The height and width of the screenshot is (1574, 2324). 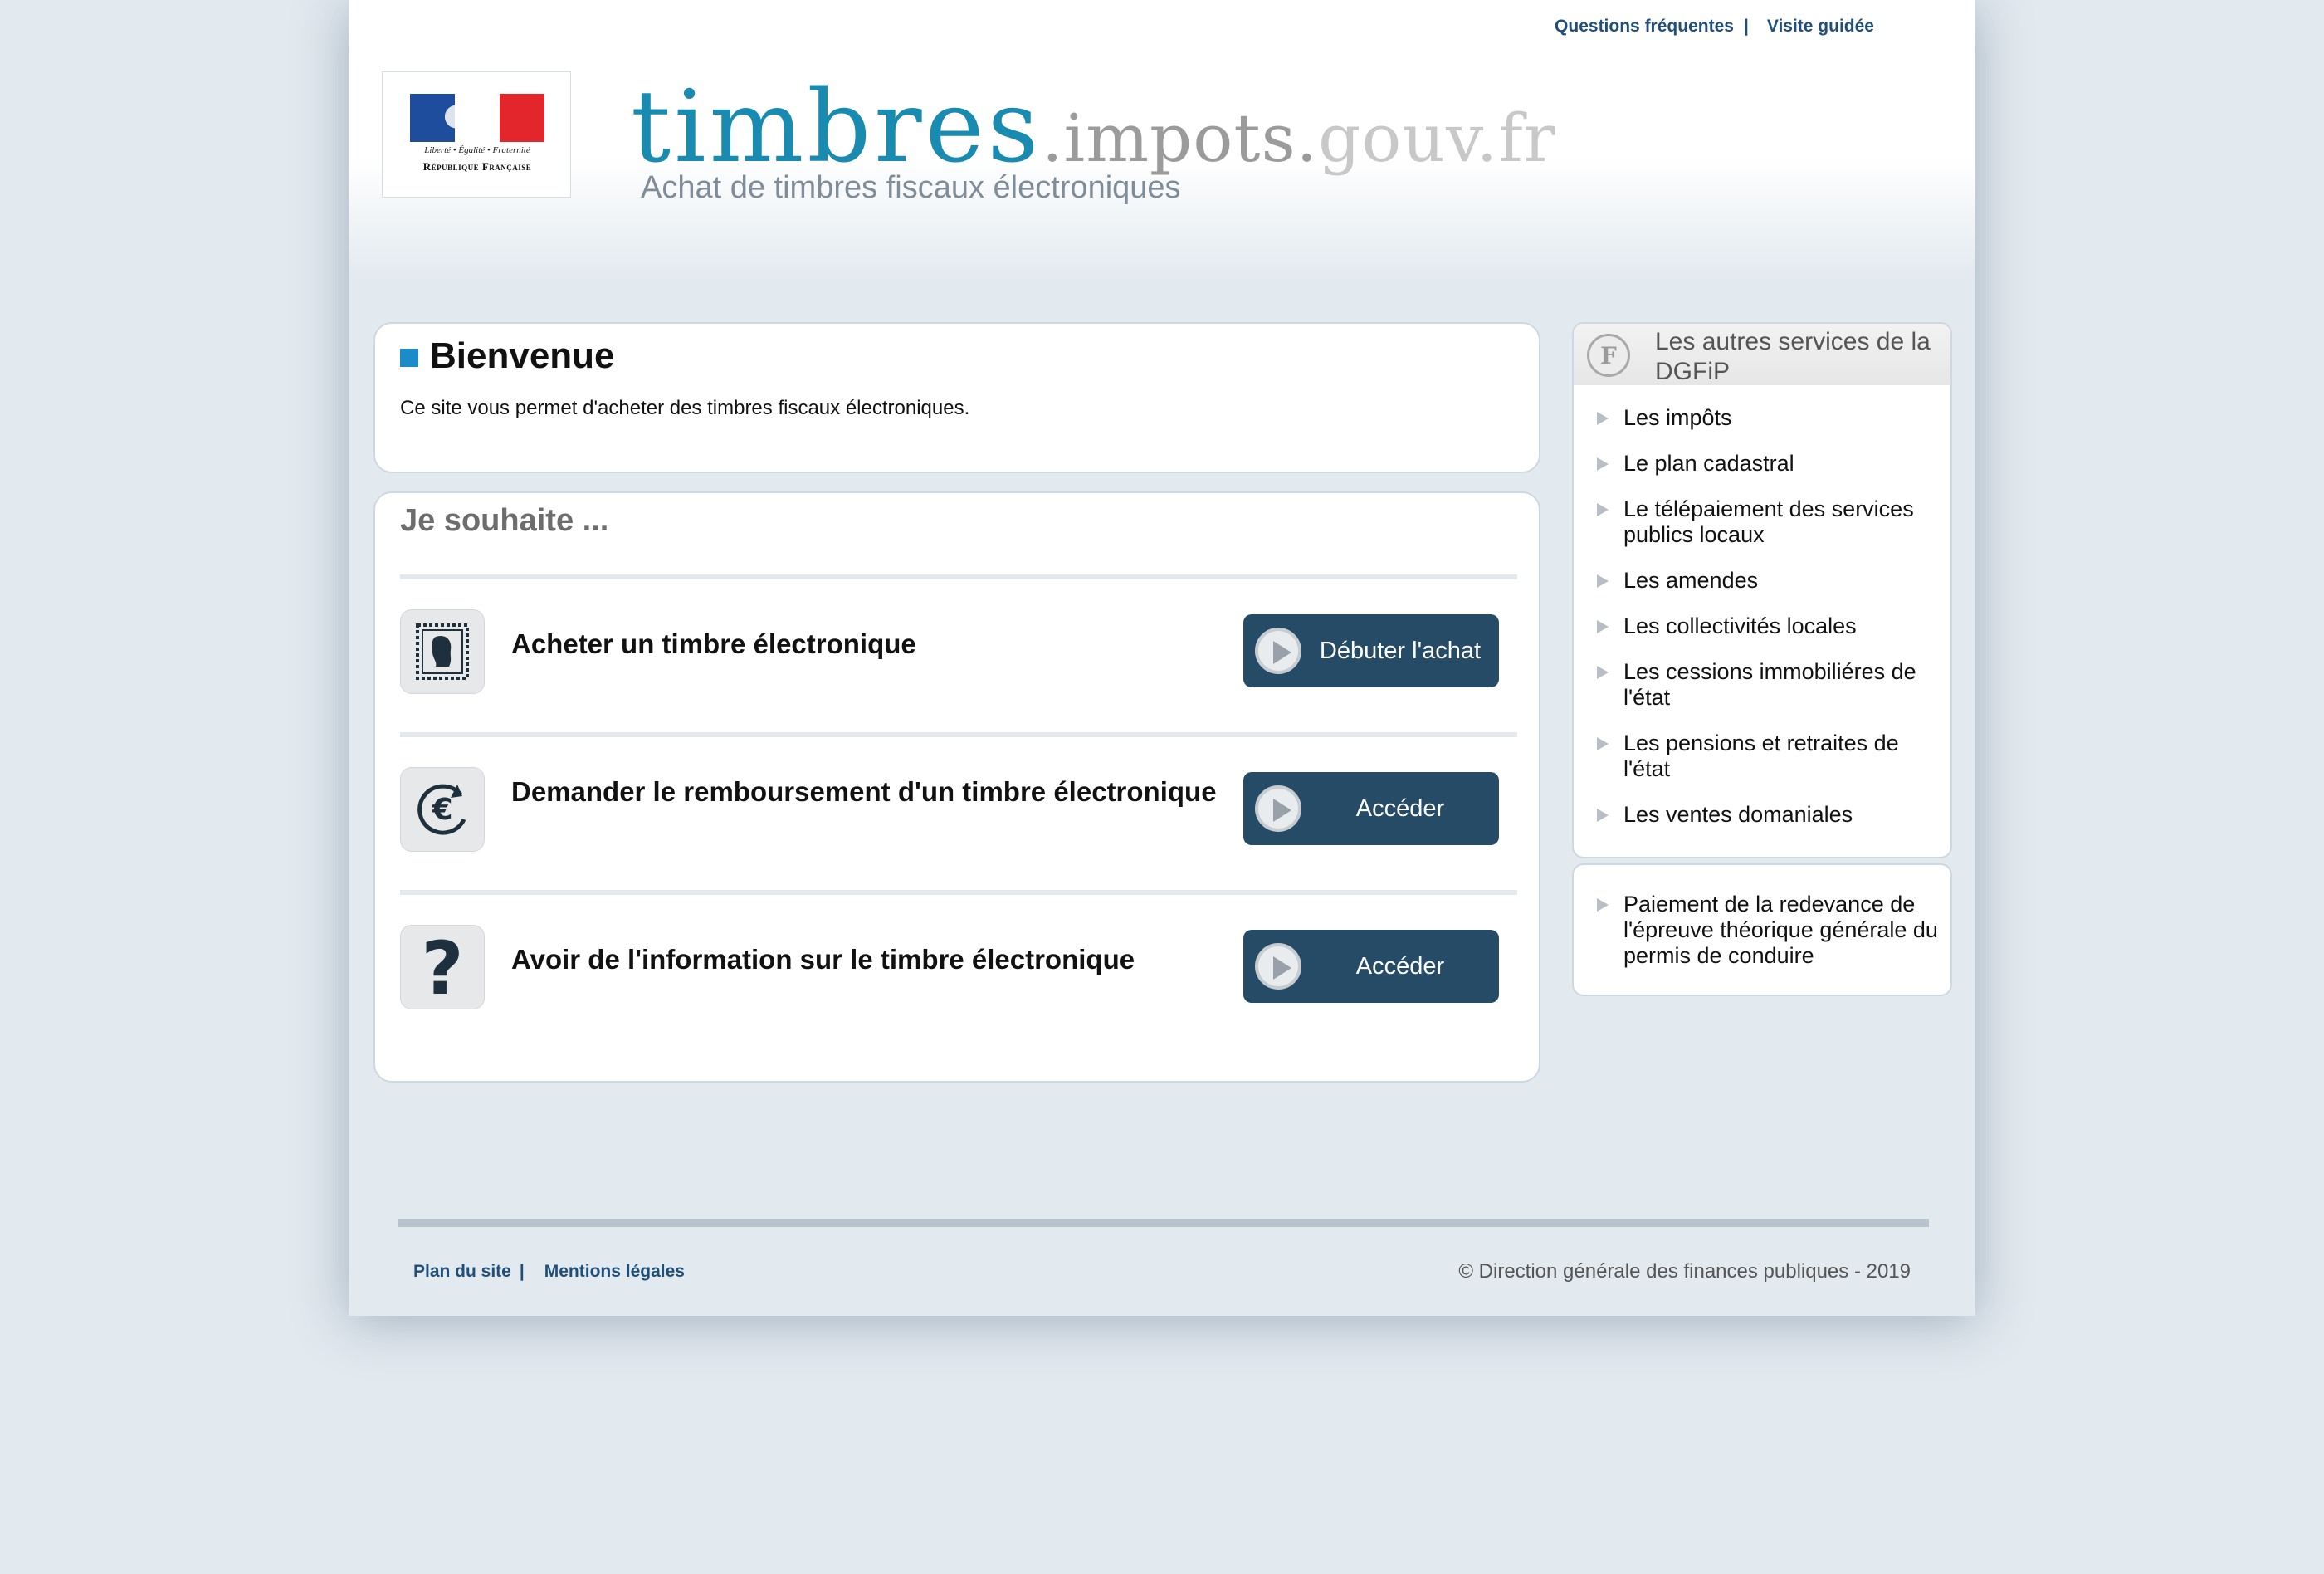 What do you see at coordinates (1180, 139) in the screenshot?
I see `brand-impots: .impots.` at bounding box center [1180, 139].